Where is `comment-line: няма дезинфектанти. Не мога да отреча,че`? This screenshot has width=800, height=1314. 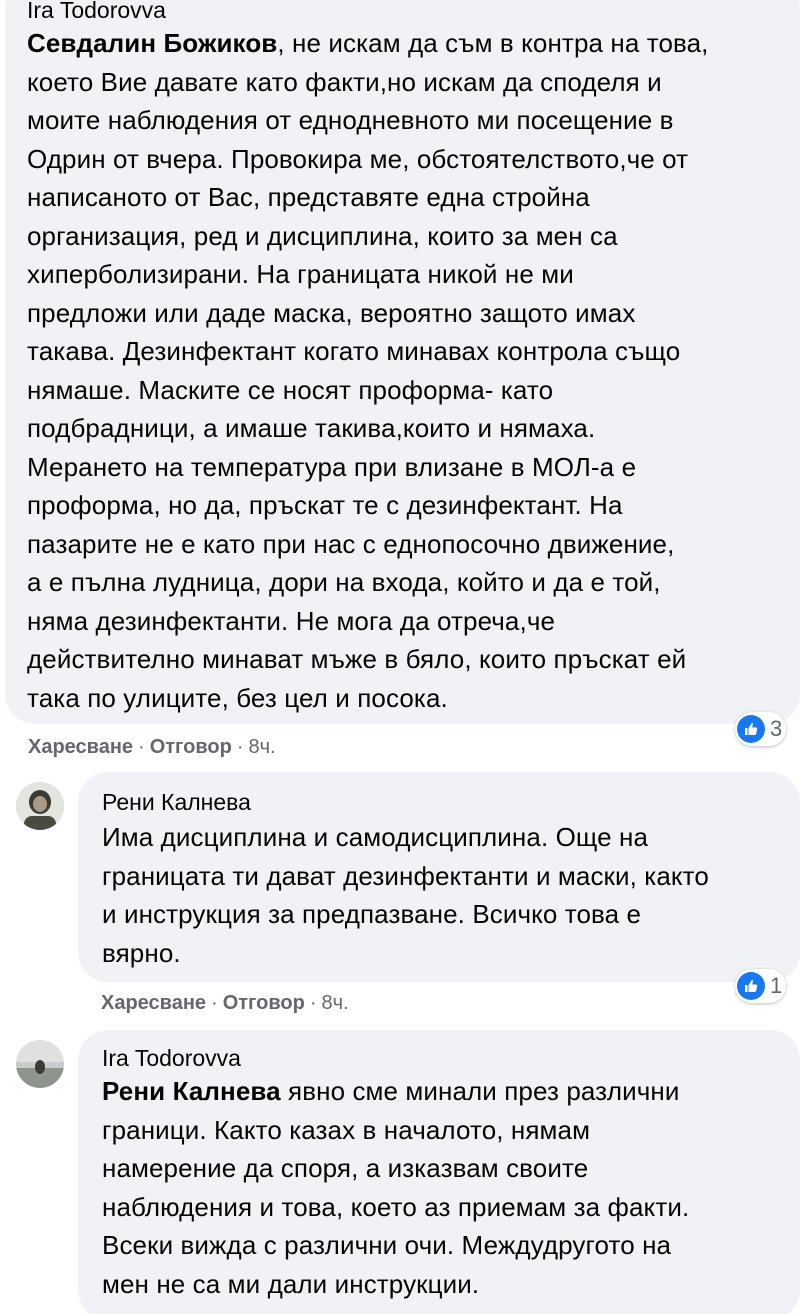
comment-line: няма дезинфектанти. Не мога да отреча,че is located at coordinates (291, 620).